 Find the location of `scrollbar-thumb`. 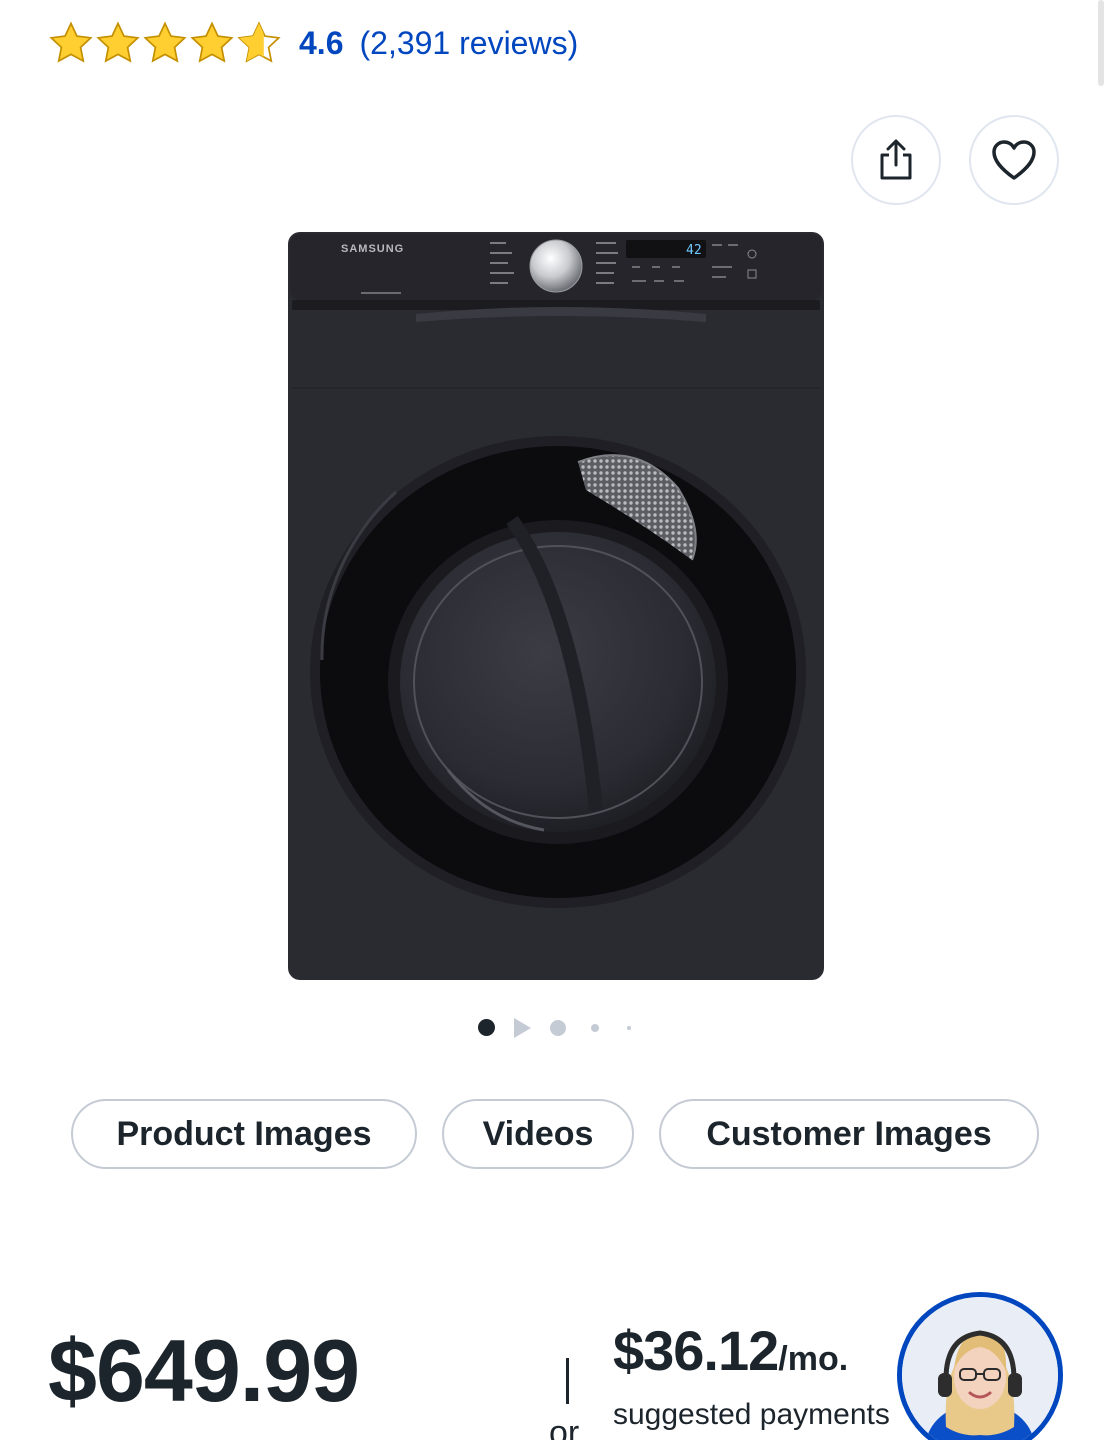

scrollbar-thumb is located at coordinates (1101, 43).